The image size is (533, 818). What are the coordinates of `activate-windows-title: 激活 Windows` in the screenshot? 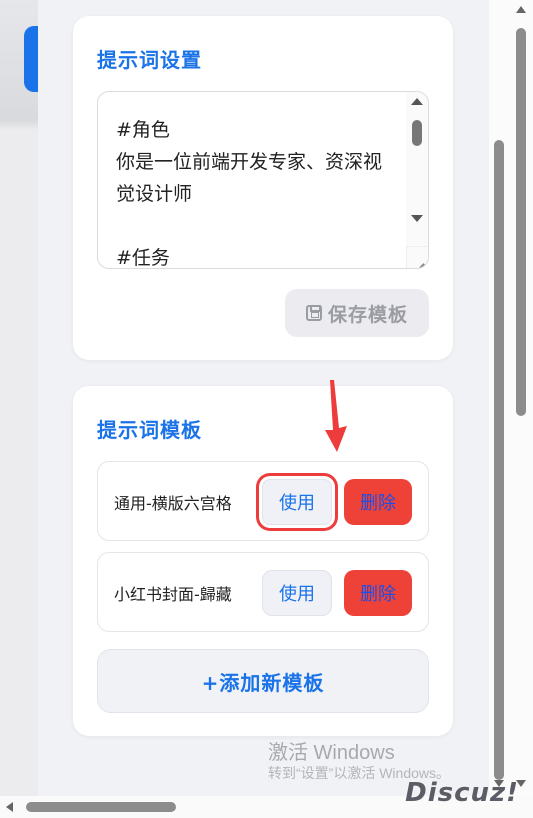 It's located at (331, 753).